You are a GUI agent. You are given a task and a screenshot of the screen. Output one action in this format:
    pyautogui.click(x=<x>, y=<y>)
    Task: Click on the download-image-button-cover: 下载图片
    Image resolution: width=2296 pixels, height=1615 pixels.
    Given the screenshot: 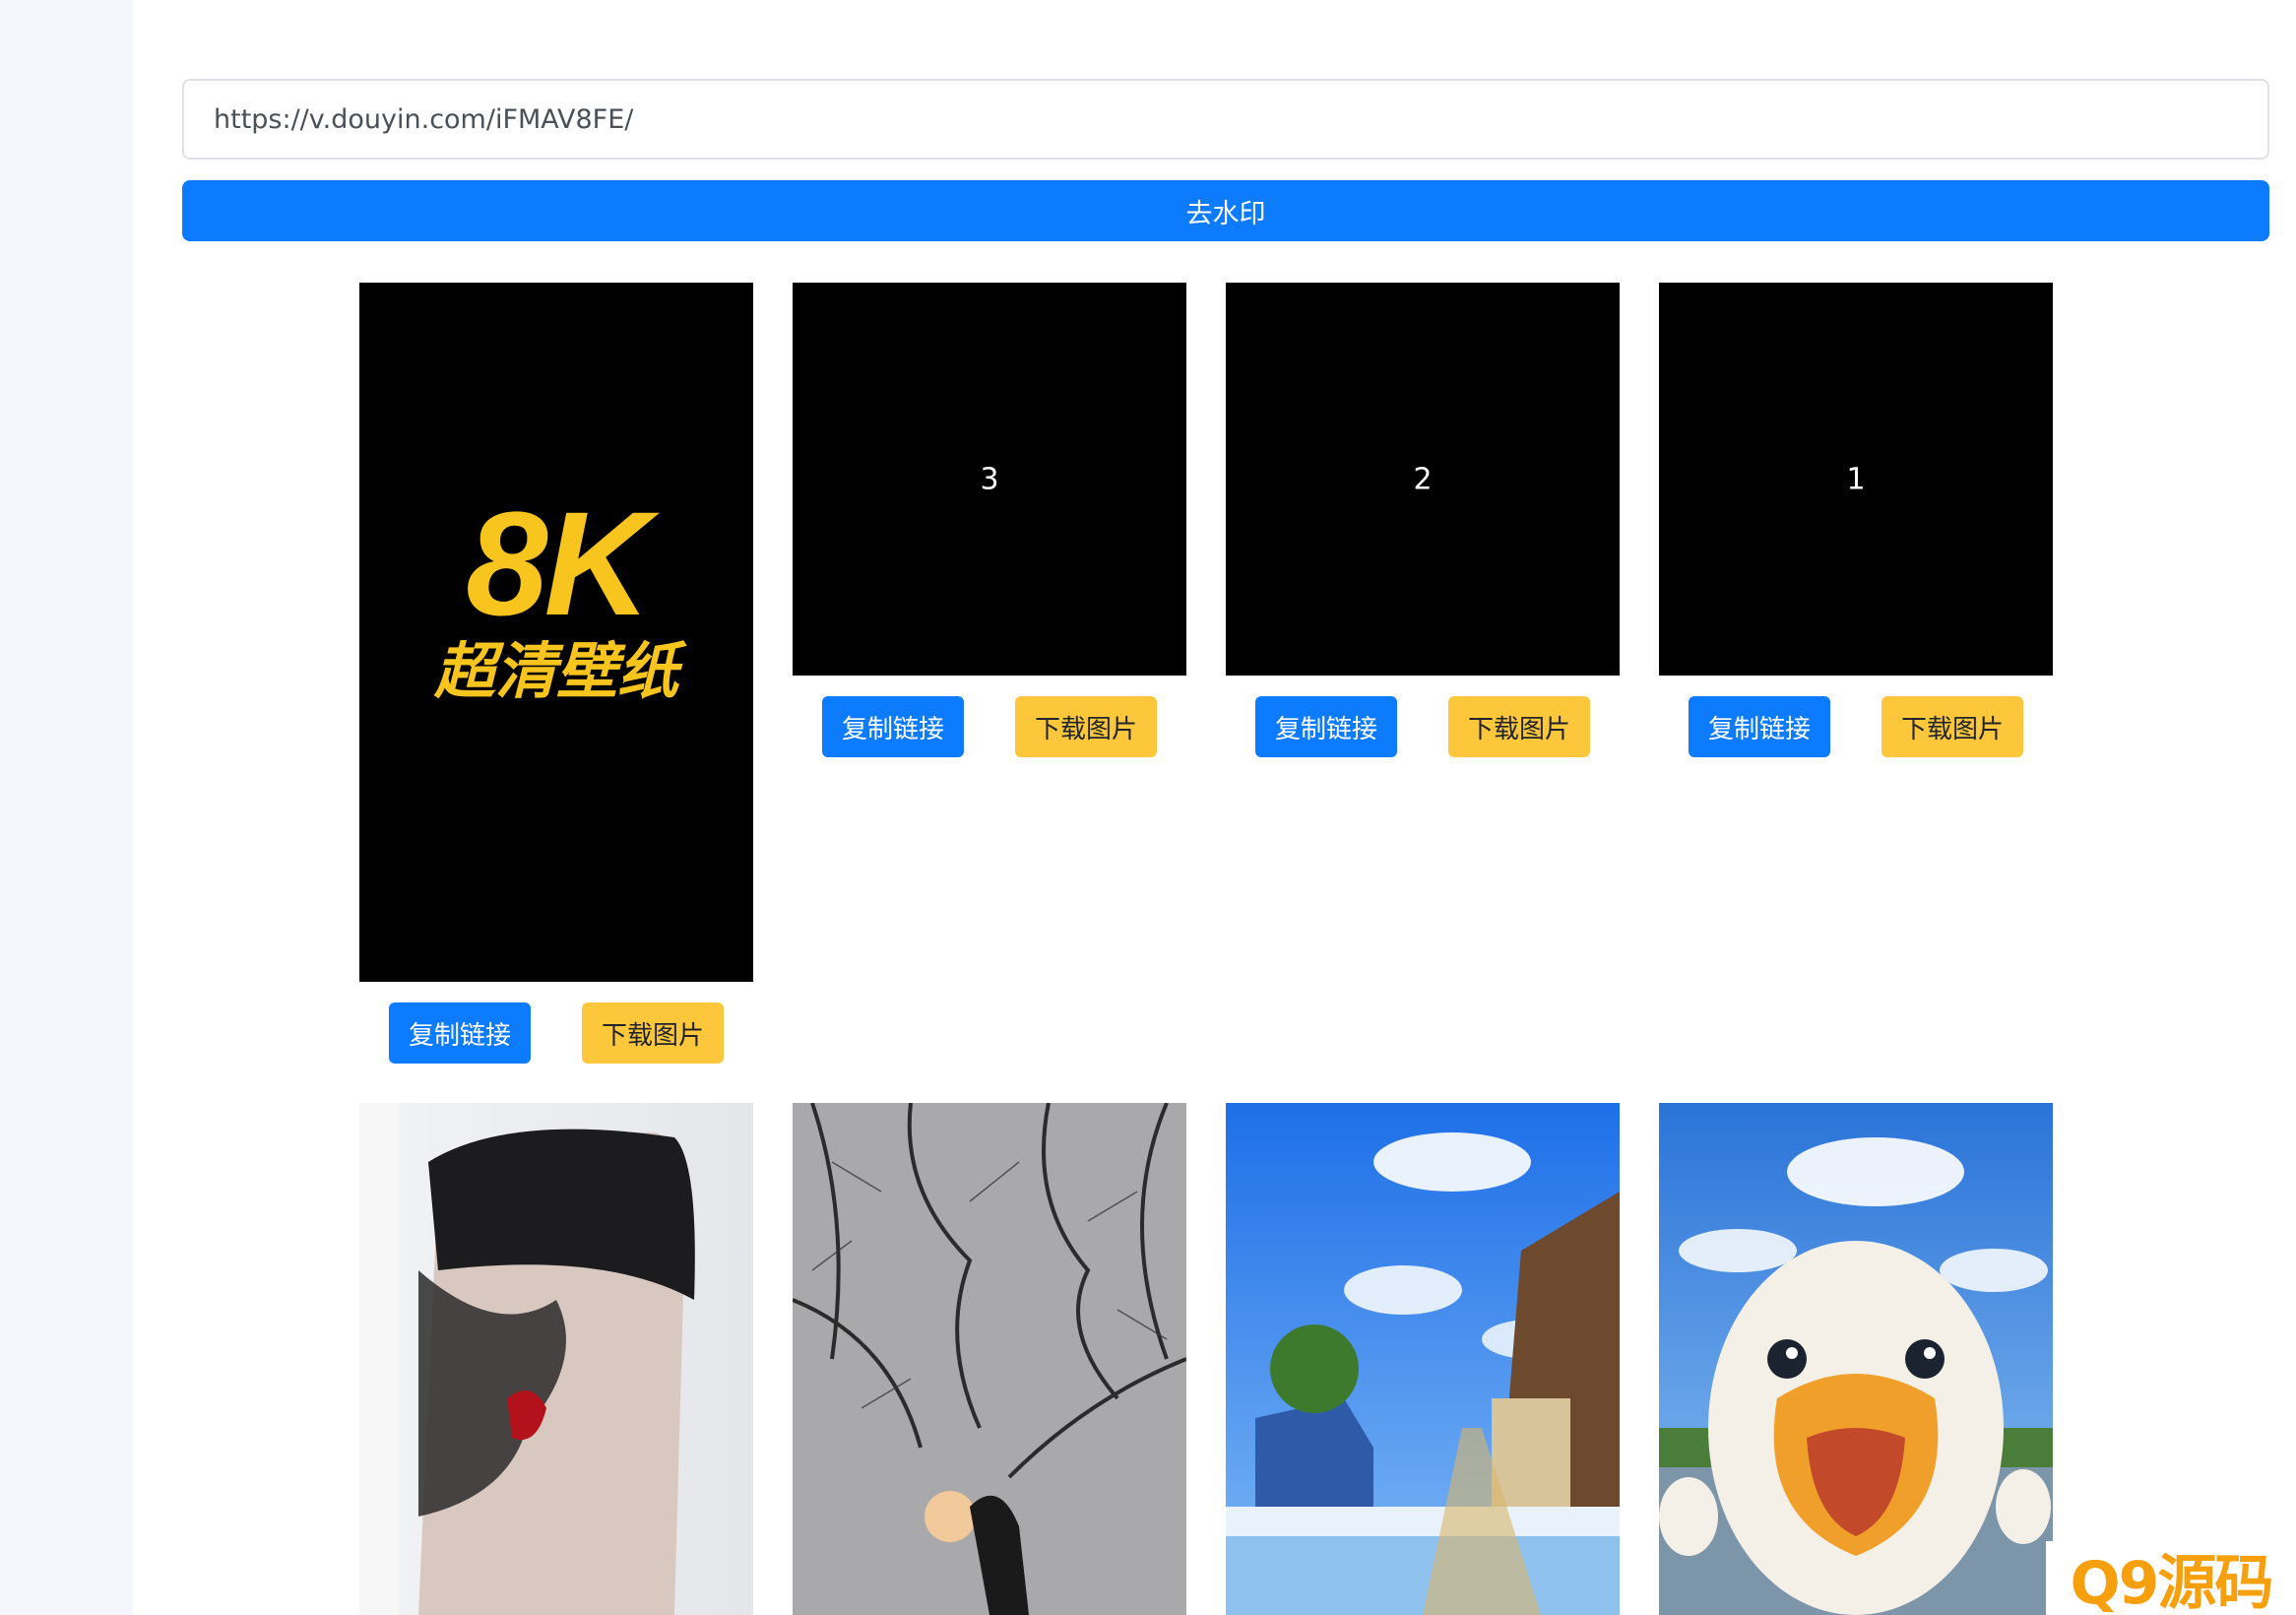 What is the action you would take?
    pyautogui.click(x=653, y=1033)
    